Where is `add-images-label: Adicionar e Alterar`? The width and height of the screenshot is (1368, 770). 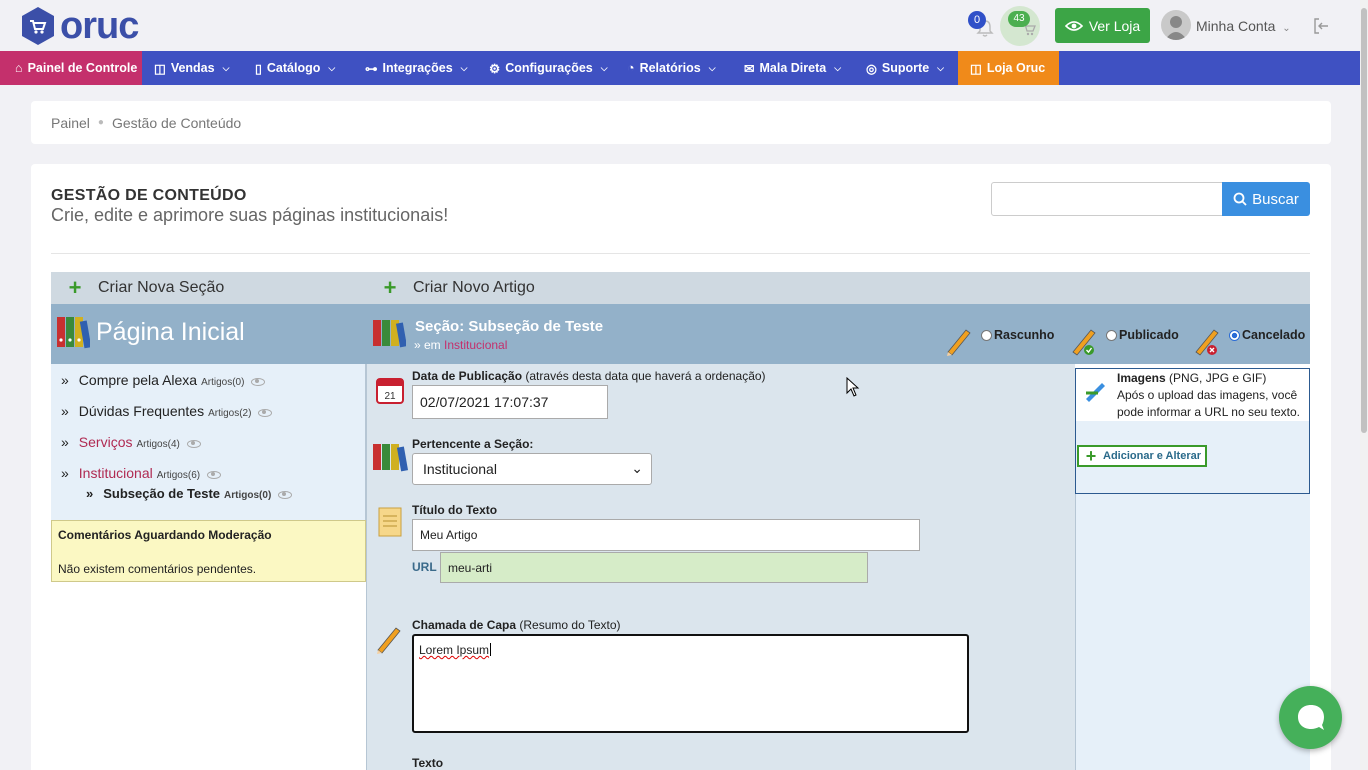 add-images-label: Adicionar e Alterar is located at coordinates (1152, 456).